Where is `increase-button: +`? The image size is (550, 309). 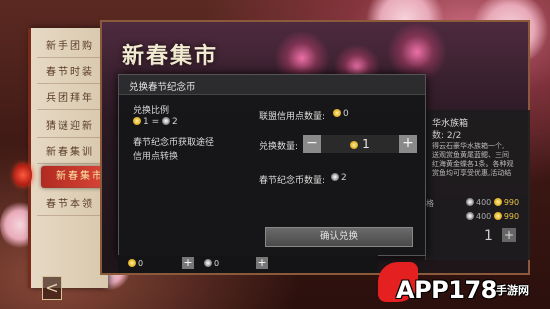 increase-button: + is located at coordinates (408, 144).